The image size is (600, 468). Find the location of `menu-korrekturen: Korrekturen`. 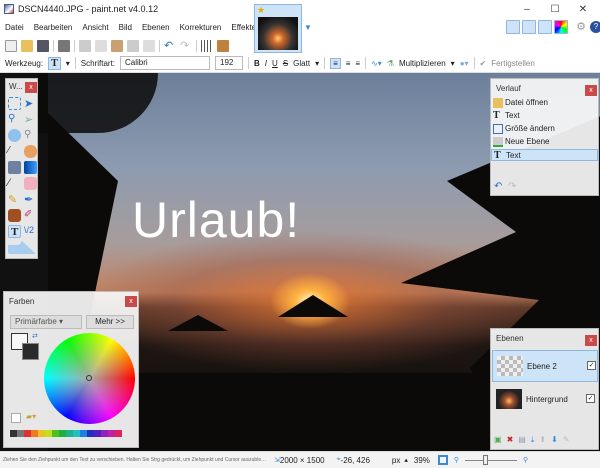

menu-korrekturen: Korrekturen is located at coordinates (201, 28).